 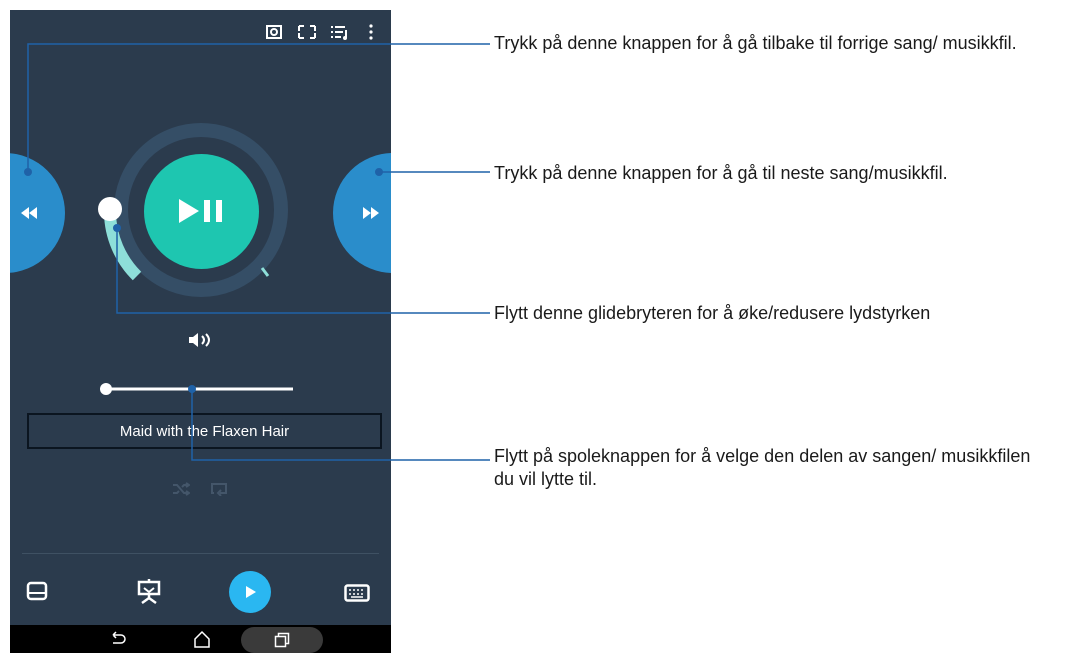 What do you see at coordinates (303, 271) in the screenshot?
I see `callout-line-volume` at bounding box center [303, 271].